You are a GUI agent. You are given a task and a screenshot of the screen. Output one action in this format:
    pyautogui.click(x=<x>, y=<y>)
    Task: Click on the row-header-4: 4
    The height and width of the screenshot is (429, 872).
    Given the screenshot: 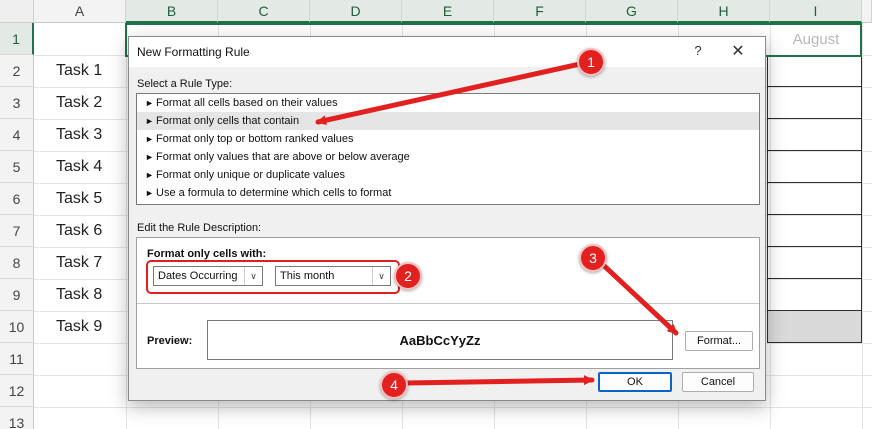 What is the action you would take?
    pyautogui.click(x=17, y=135)
    